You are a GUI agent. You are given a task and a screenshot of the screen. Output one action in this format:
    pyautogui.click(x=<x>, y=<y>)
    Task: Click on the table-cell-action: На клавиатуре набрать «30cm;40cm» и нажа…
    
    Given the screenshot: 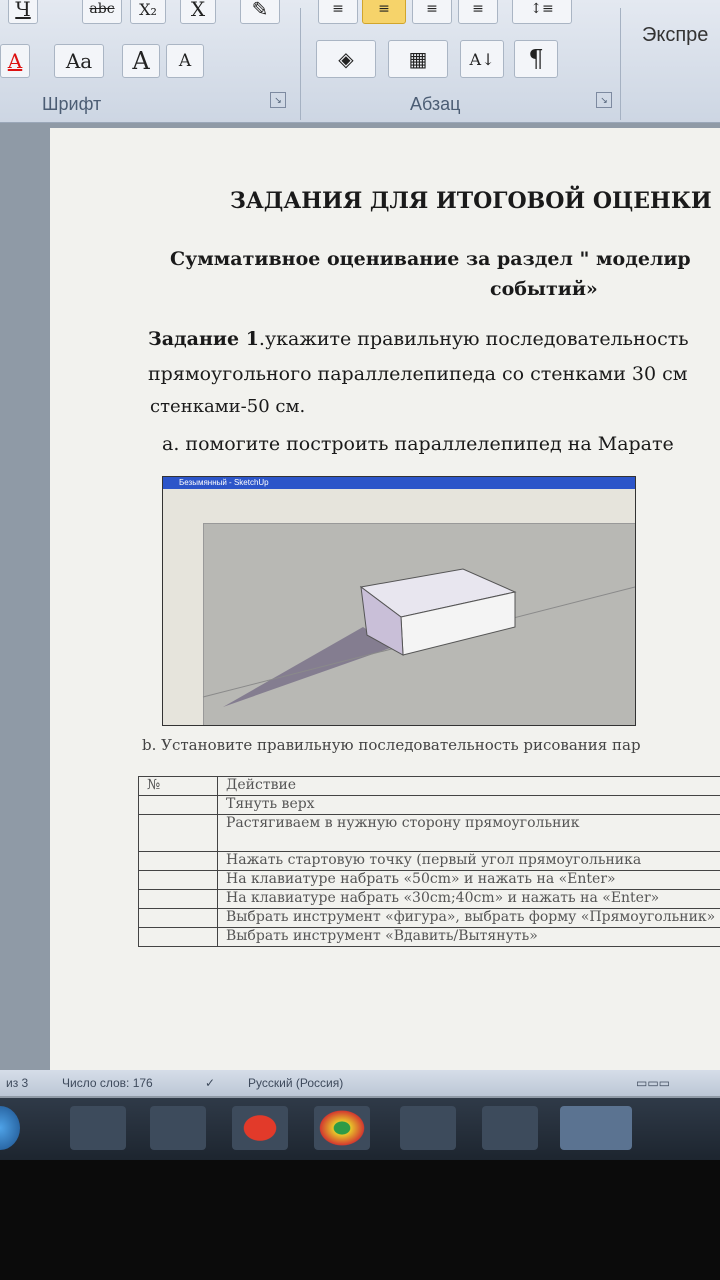 What is the action you would take?
    pyautogui.click(x=468, y=899)
    